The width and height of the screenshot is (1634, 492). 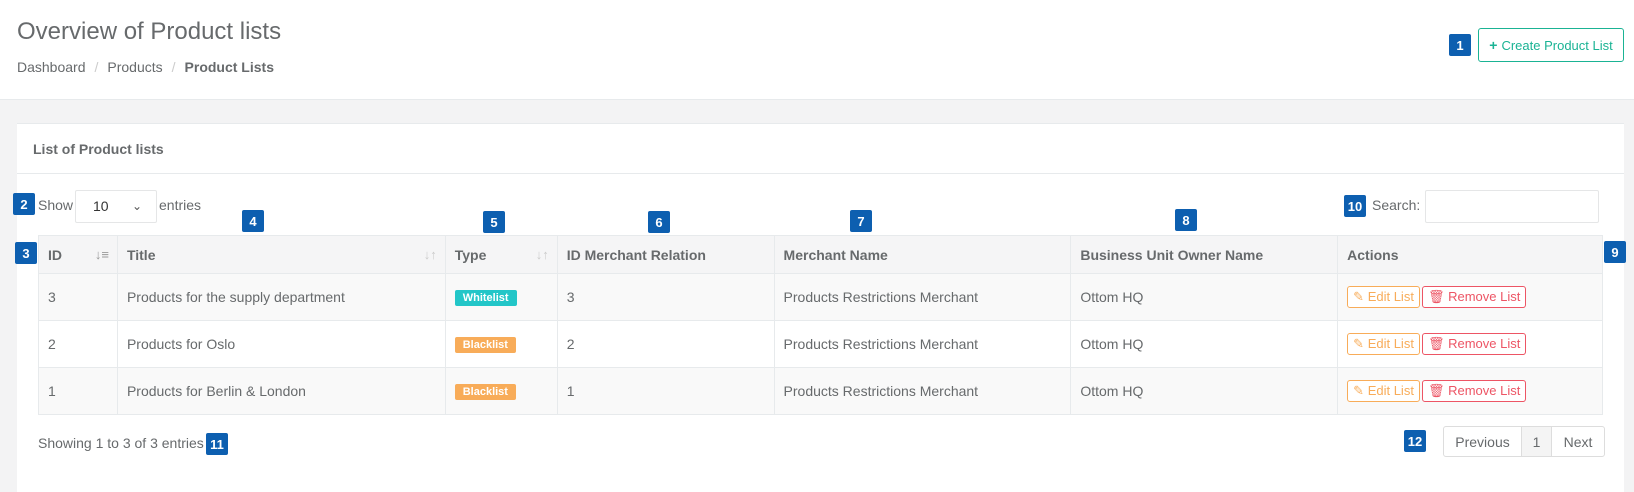 I want to click on annotation-marker: 7, so click(x=861, y=221).